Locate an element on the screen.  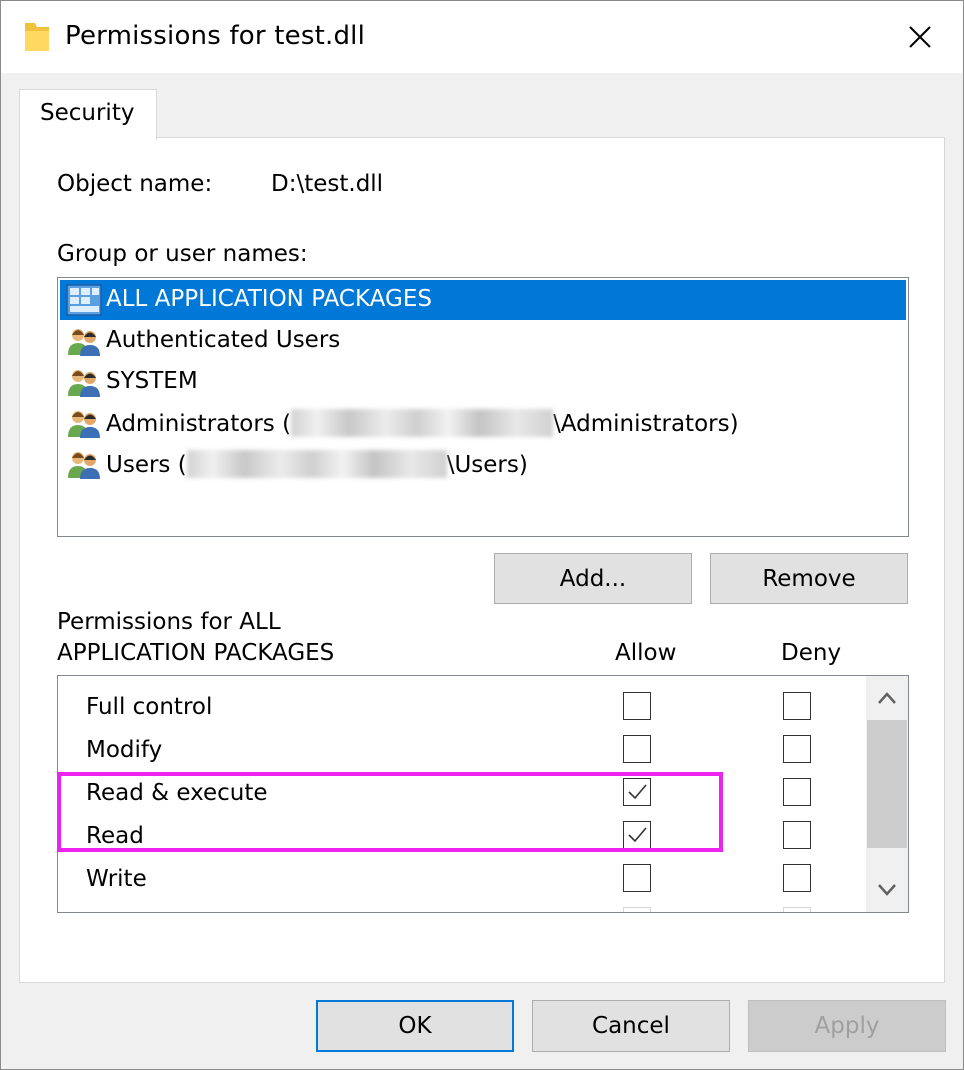
permission-name: Write is located at coordinates (116, 879).